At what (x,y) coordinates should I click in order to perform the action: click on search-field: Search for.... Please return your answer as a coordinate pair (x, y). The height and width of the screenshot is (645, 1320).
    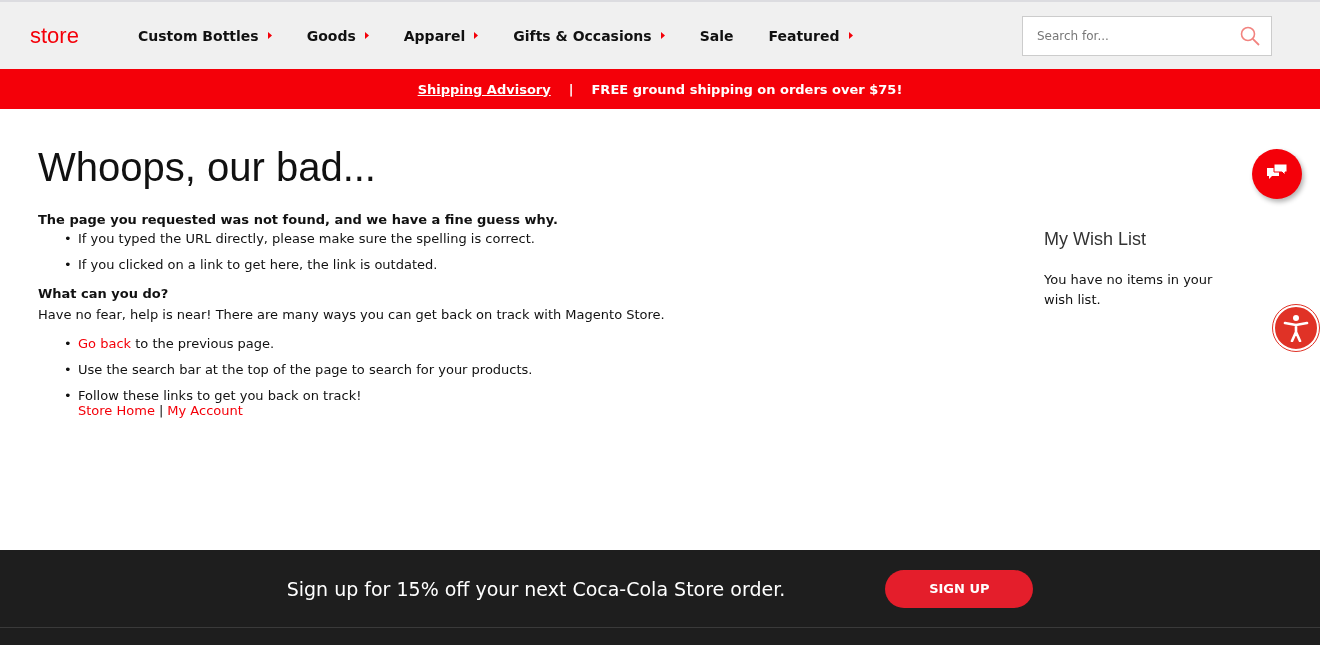
    Looking at the image, I should click on (1147, 35).